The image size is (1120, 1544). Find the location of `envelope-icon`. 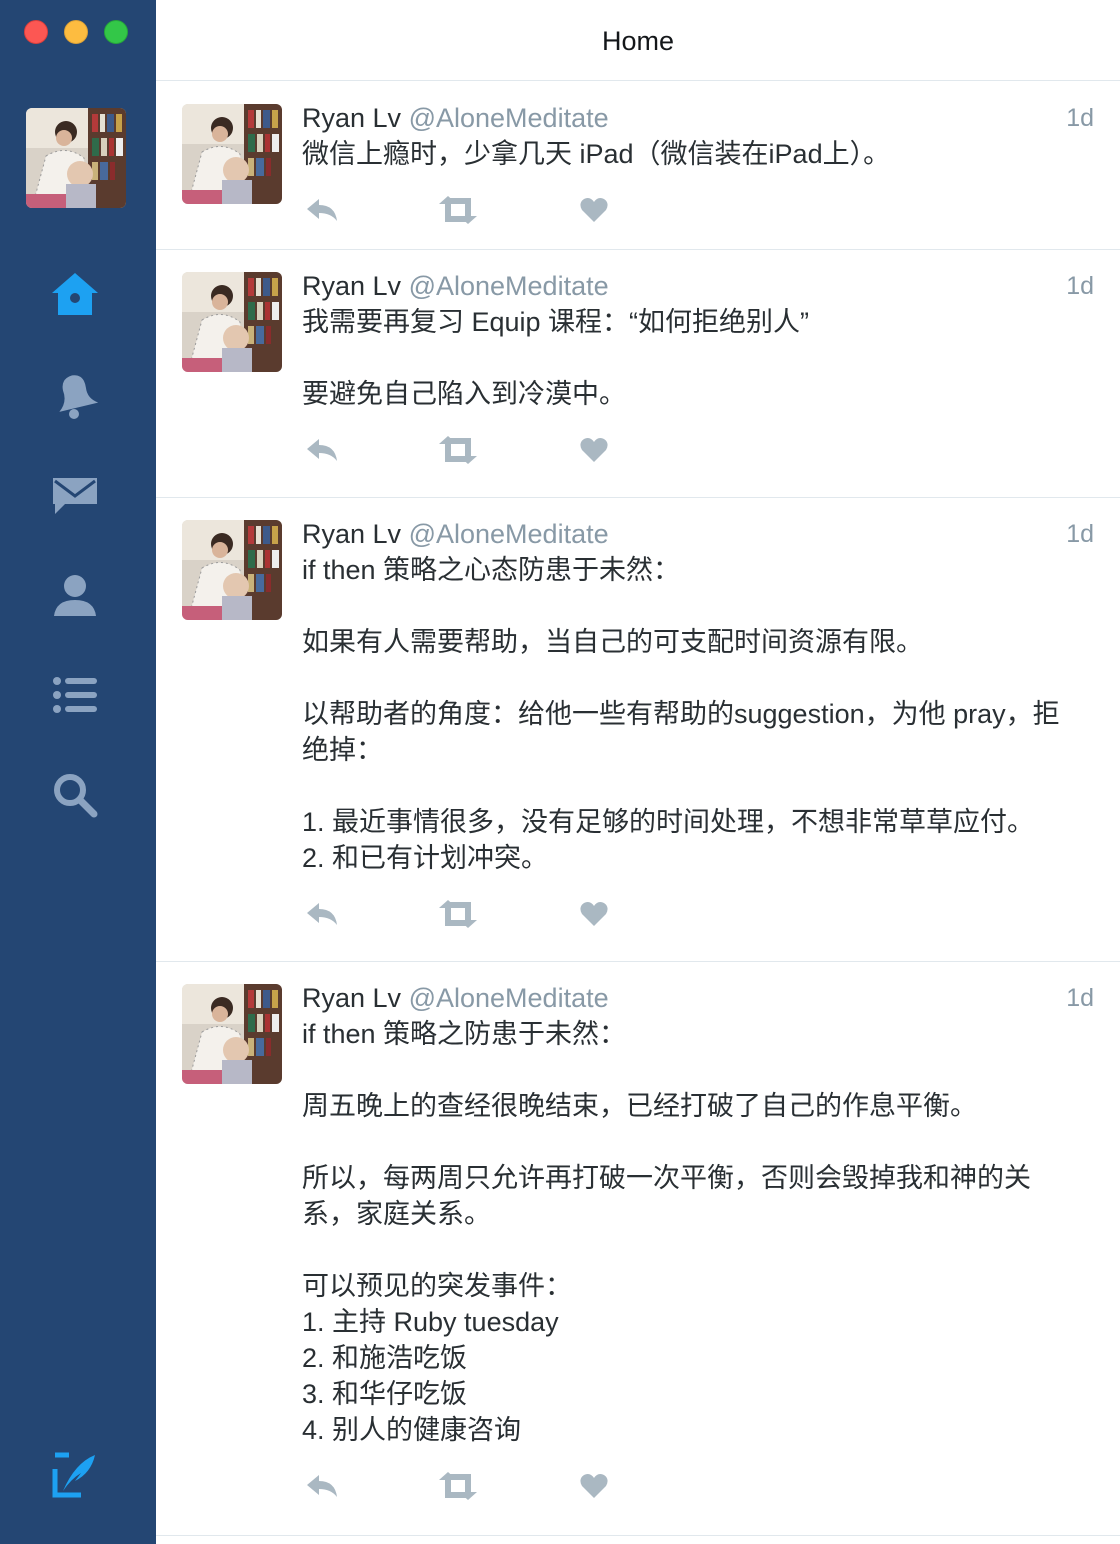

envelope-icon is located at coordinates (75, 495).